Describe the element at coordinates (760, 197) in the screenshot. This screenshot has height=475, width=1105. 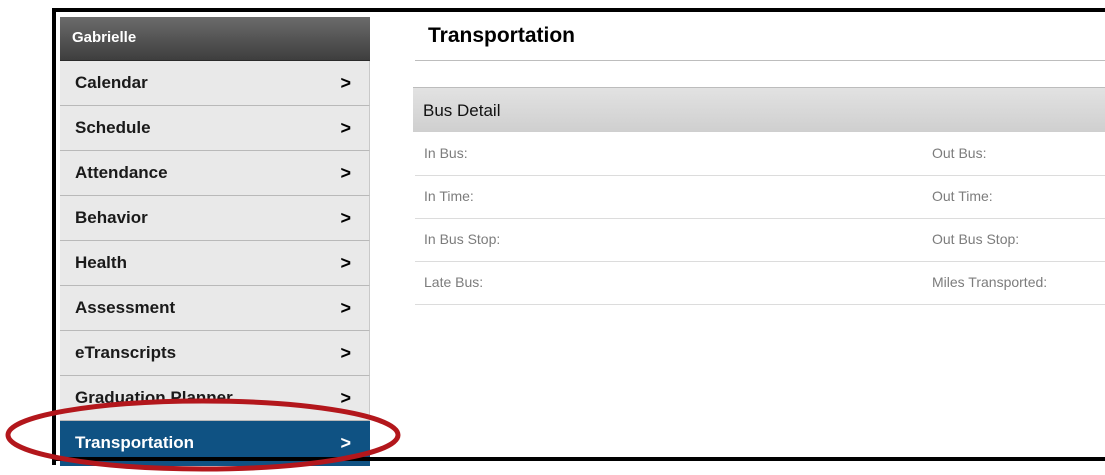
I see `field-row: In Time: Out Time:` at that location.